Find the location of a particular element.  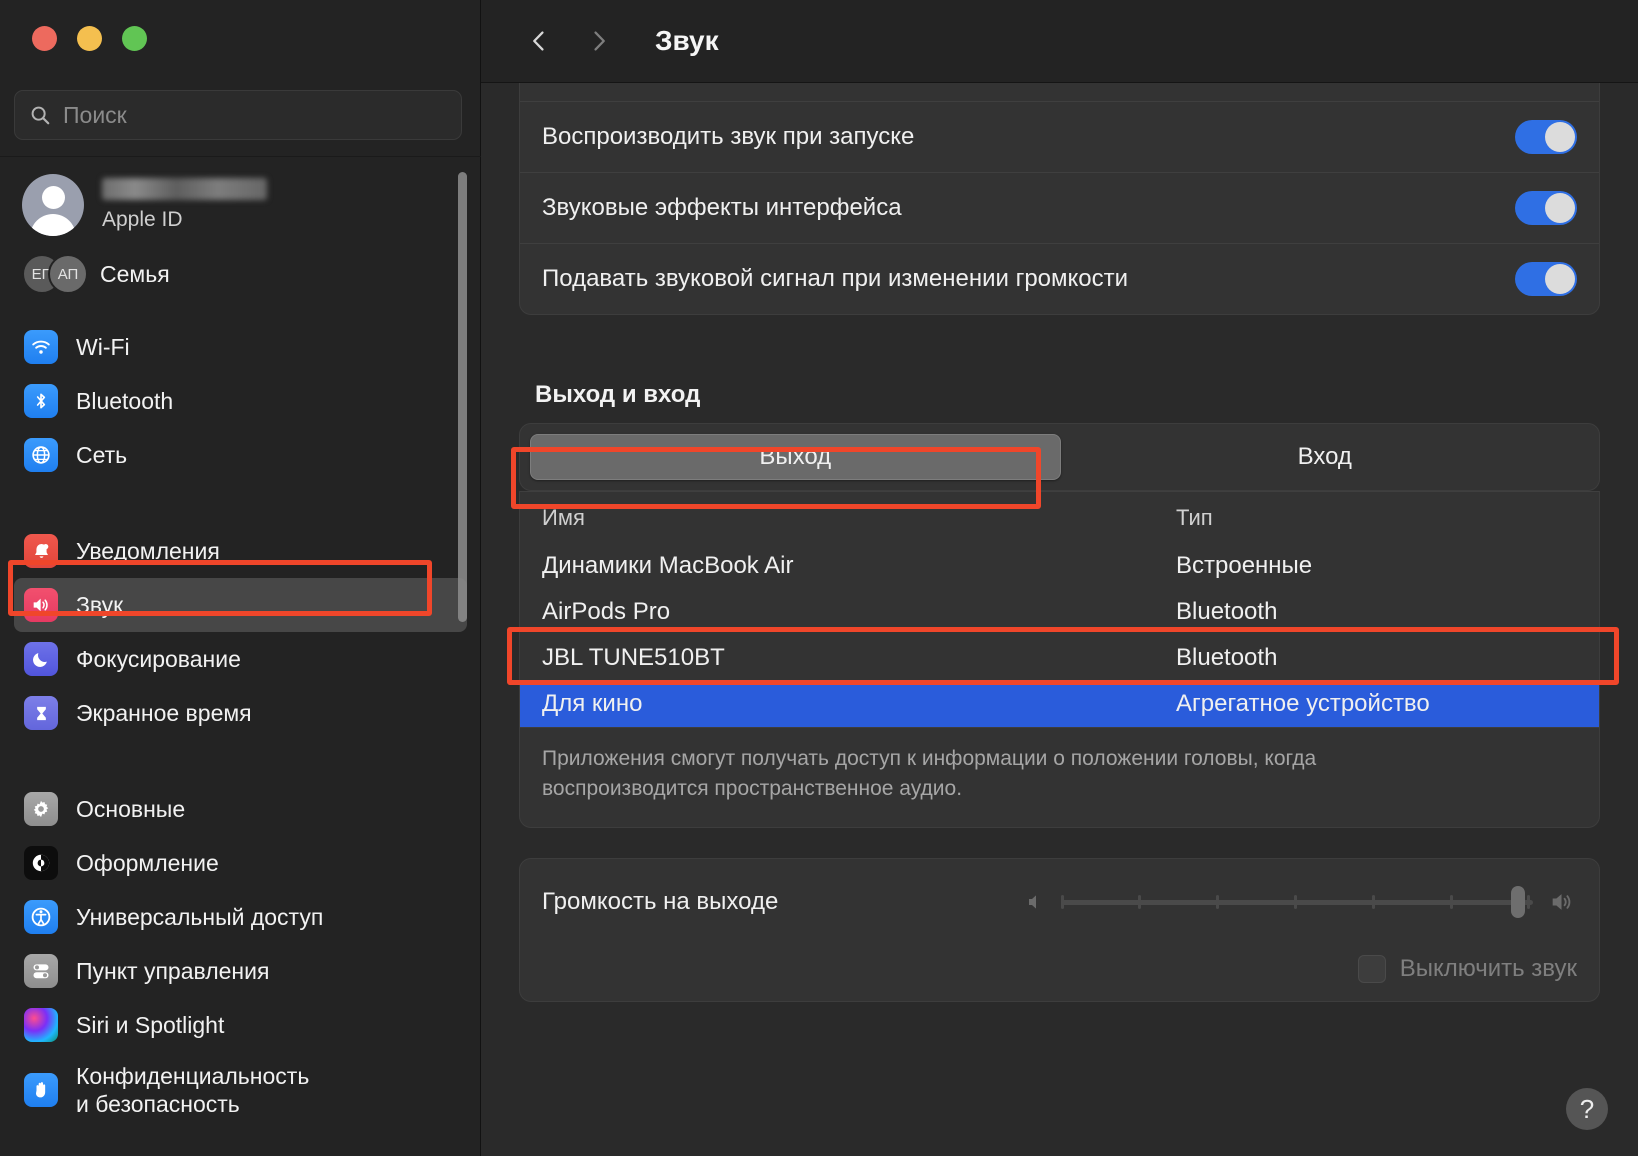

sidebar-item-focus: Фокусирование is located at coordinates (240, 659).